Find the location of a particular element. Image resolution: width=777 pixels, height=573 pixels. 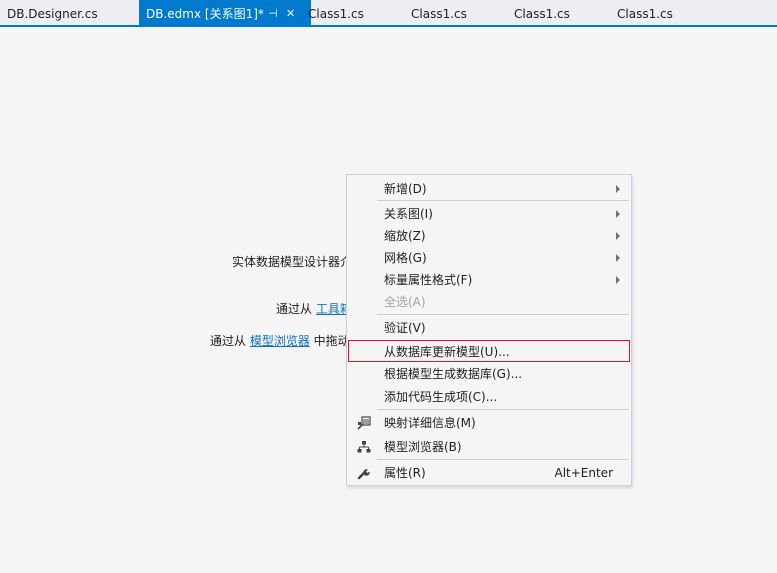

tab-class1-cs-1: Class1.cs is located at coordinates (352, 12).